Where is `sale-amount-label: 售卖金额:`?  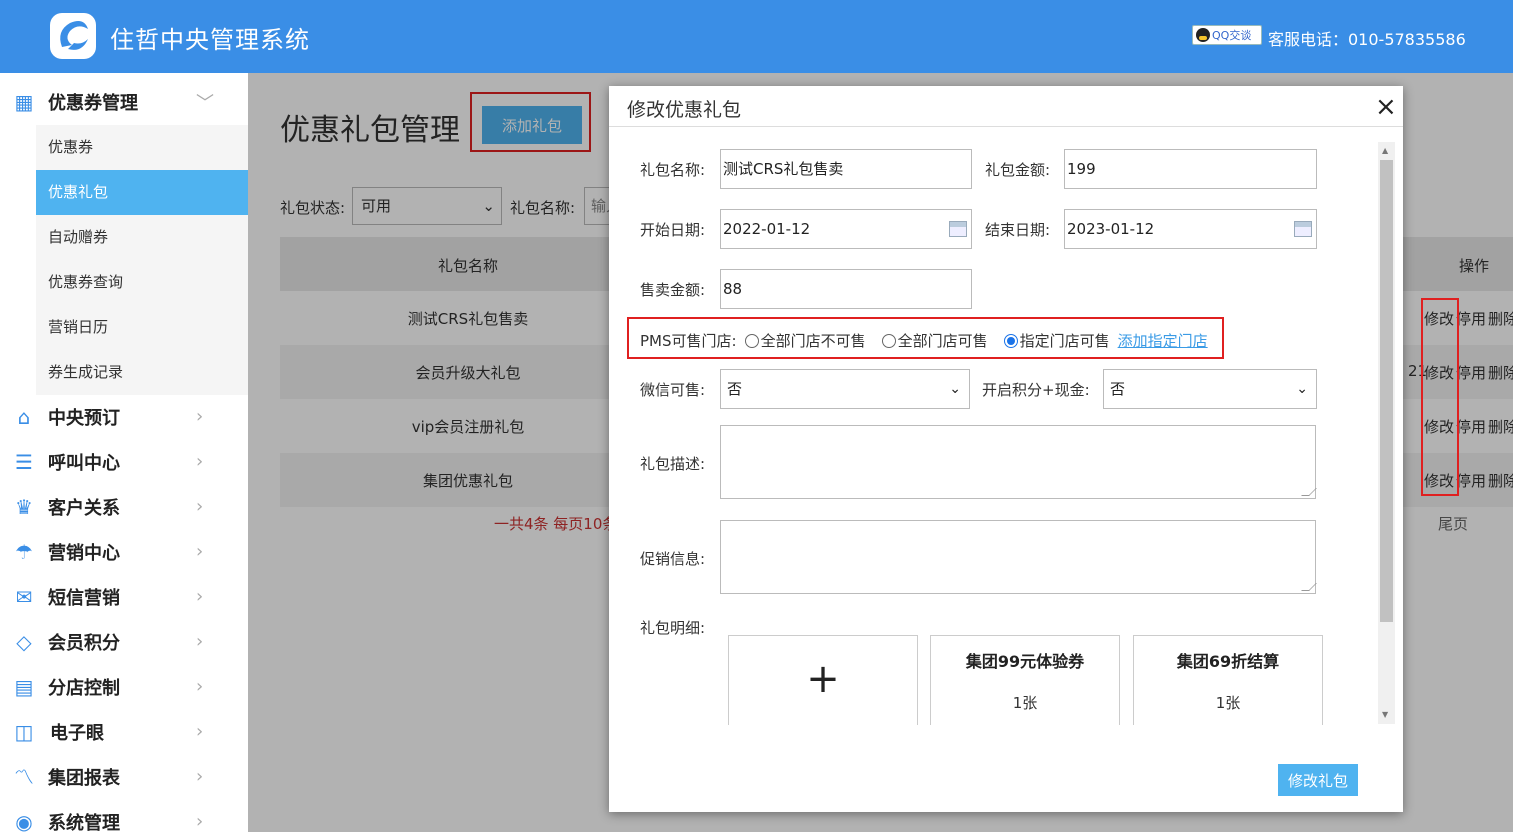 sale-amount-label: 售卖金额: is located at coordinates (673, 290).